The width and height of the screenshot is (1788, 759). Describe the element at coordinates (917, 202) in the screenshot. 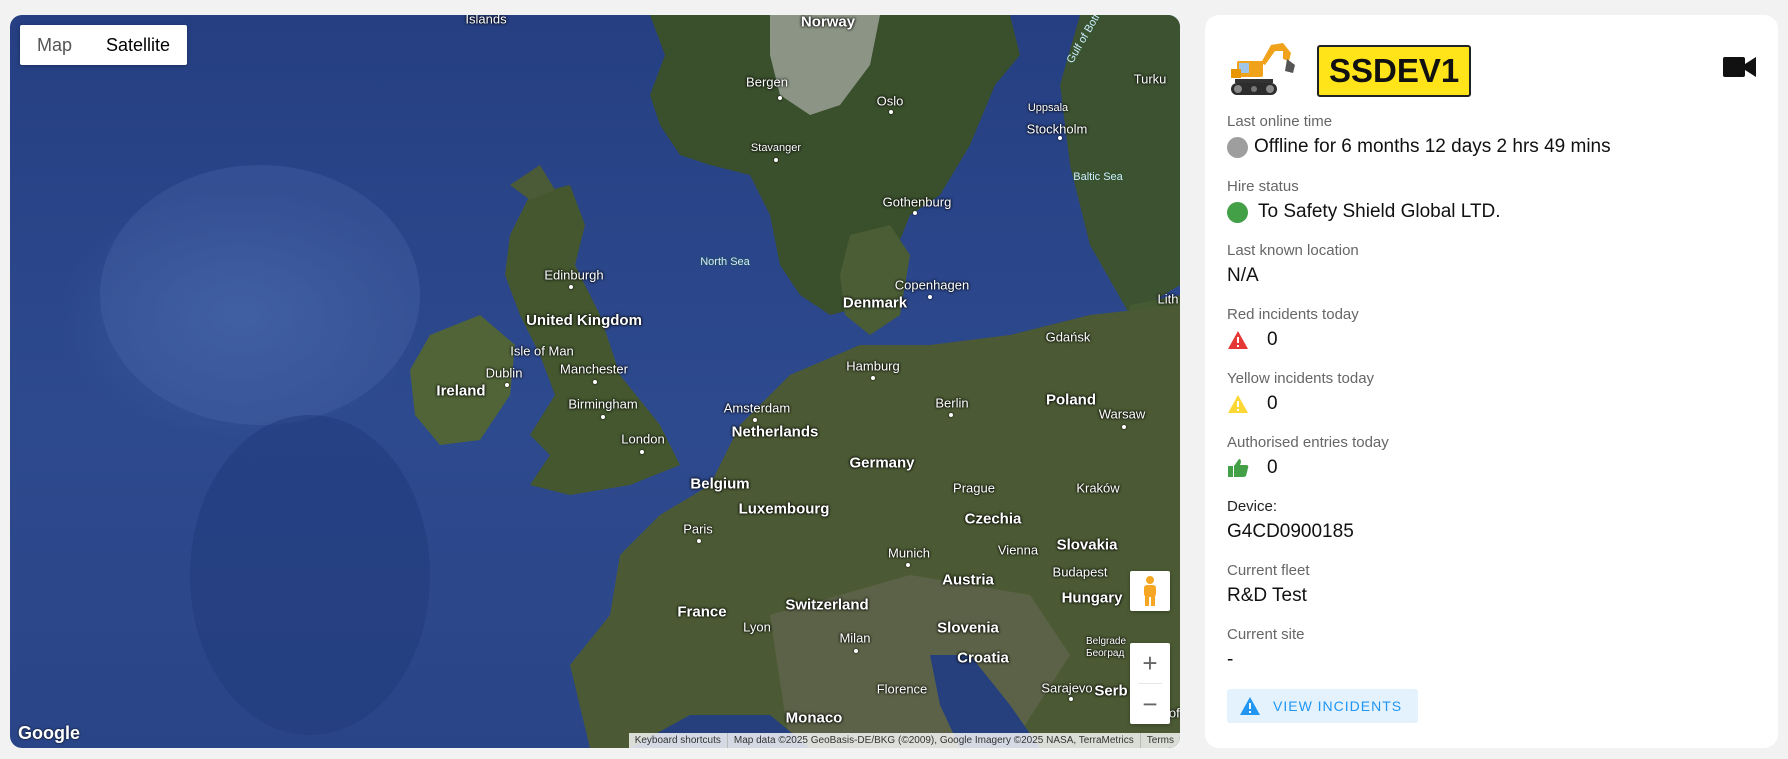

I see `map-label: Gothenburg` at that location.